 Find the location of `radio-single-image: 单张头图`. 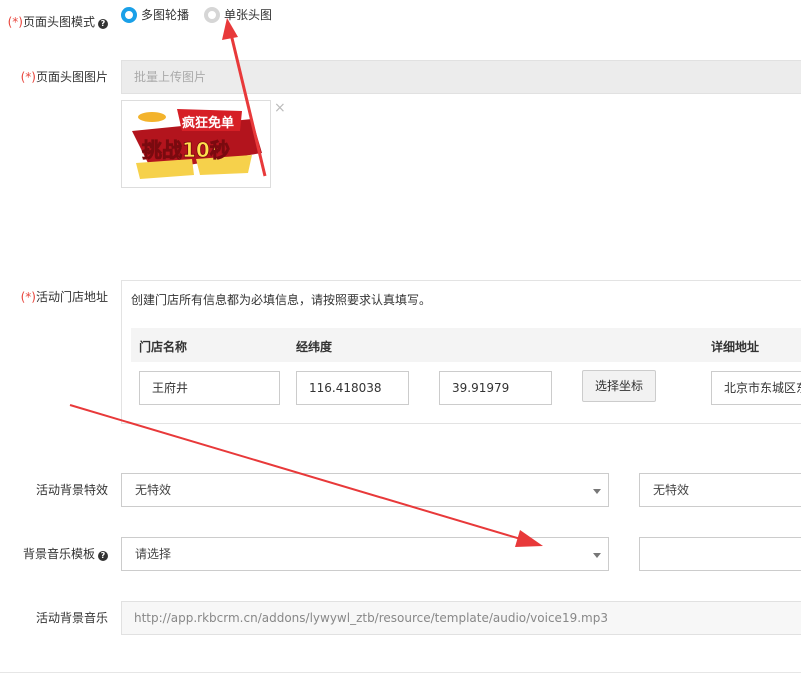

radio-single-image: 单张头图 is located at coordinates (238, 14).